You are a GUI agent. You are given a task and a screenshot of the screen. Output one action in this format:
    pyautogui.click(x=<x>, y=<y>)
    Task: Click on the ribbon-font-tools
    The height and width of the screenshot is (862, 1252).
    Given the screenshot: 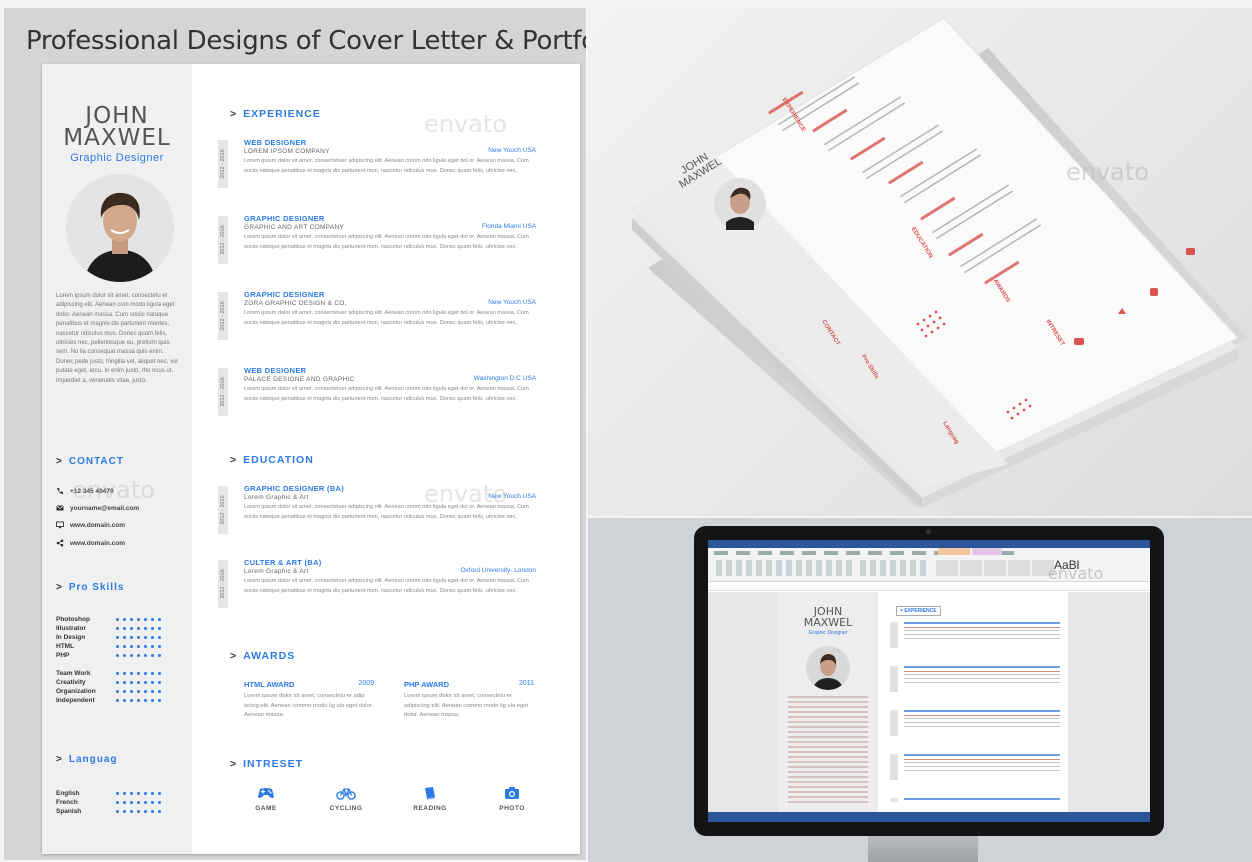 What is the action you would take?
    pyautogui.click(x=786, y=568)
    